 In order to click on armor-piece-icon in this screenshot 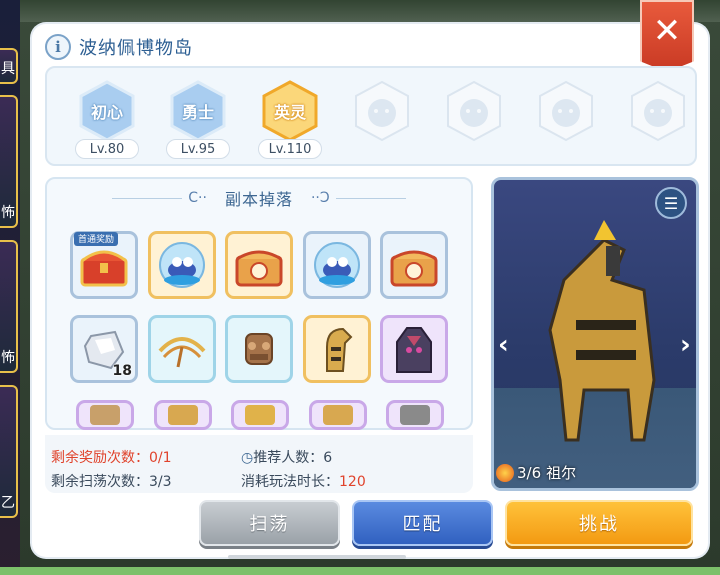, I will do `click(259, 349)`.